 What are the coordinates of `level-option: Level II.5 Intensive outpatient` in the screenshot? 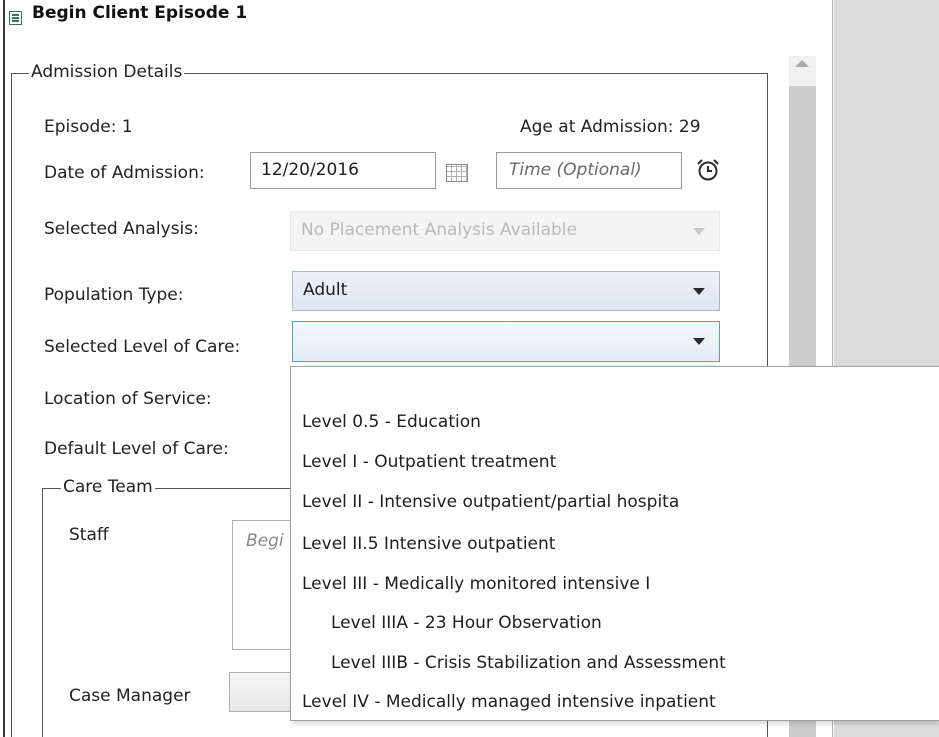 It's located at (428, 544).